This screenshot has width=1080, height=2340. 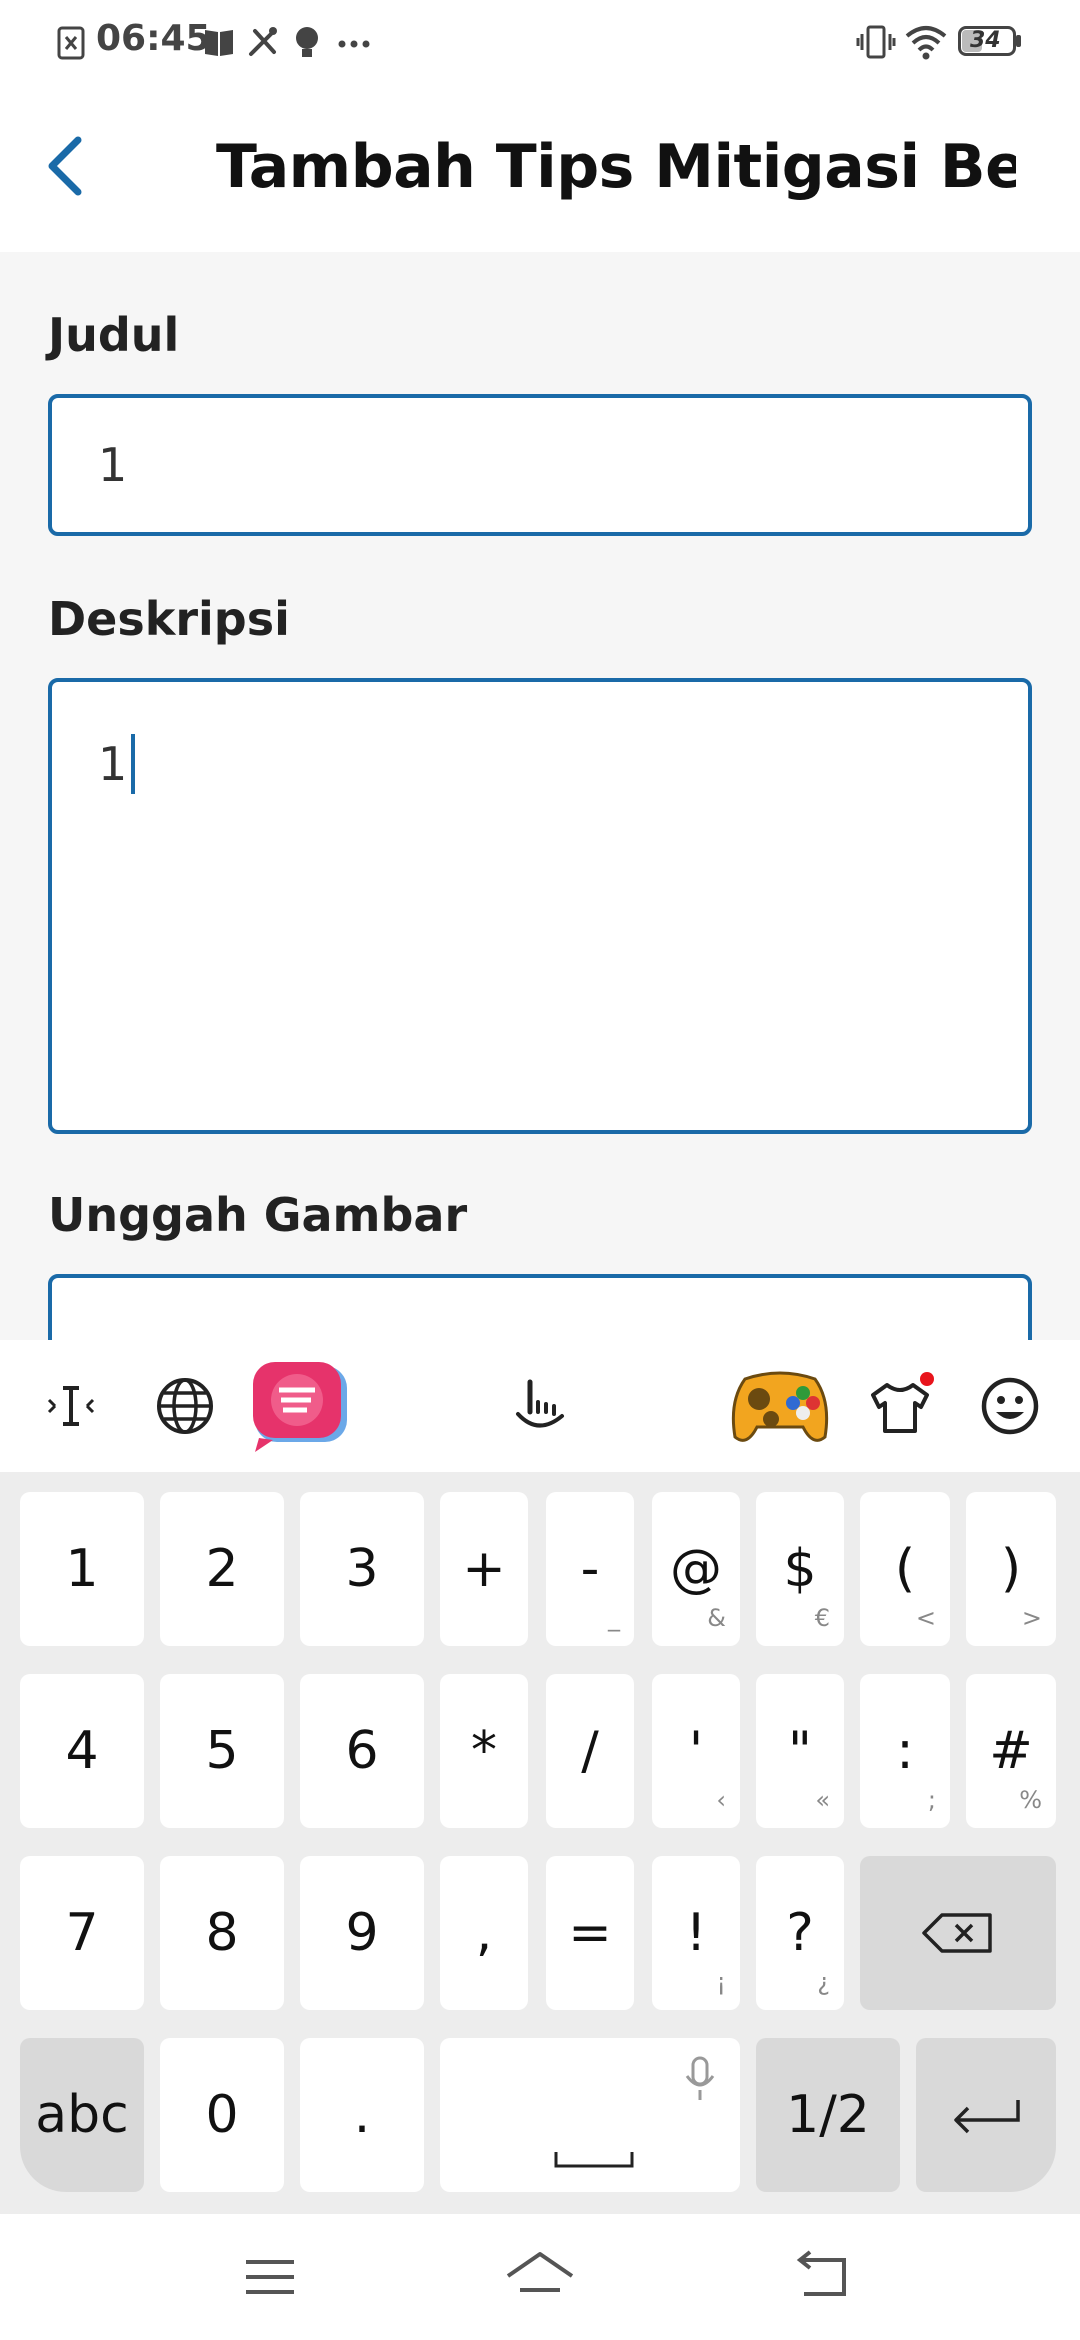 I want to click on key-label: ,, so click(x=484, y=1933).